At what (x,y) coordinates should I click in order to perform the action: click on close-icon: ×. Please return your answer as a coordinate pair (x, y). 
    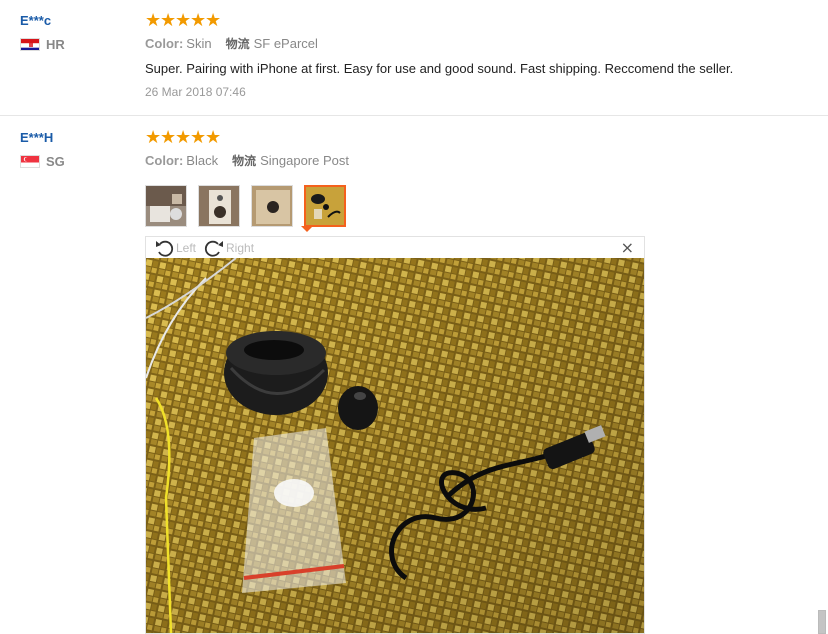
    Looking at the image, I should click on (627, 248).